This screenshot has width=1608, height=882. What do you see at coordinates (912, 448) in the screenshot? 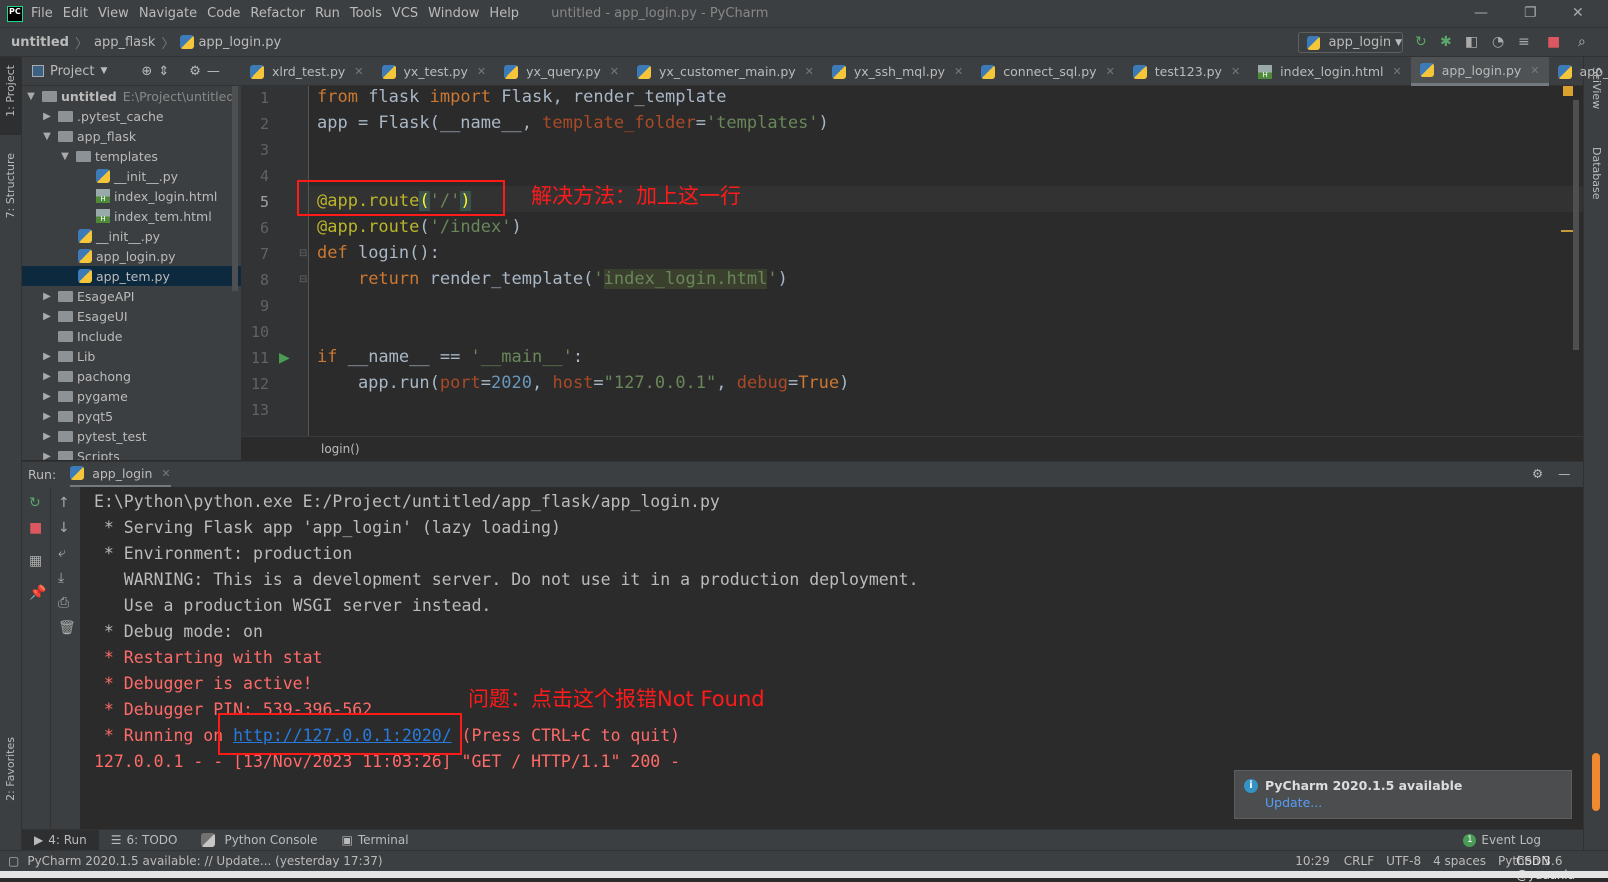
I see `editor-breadcrumb: login()` at bounding box center [912, 448].